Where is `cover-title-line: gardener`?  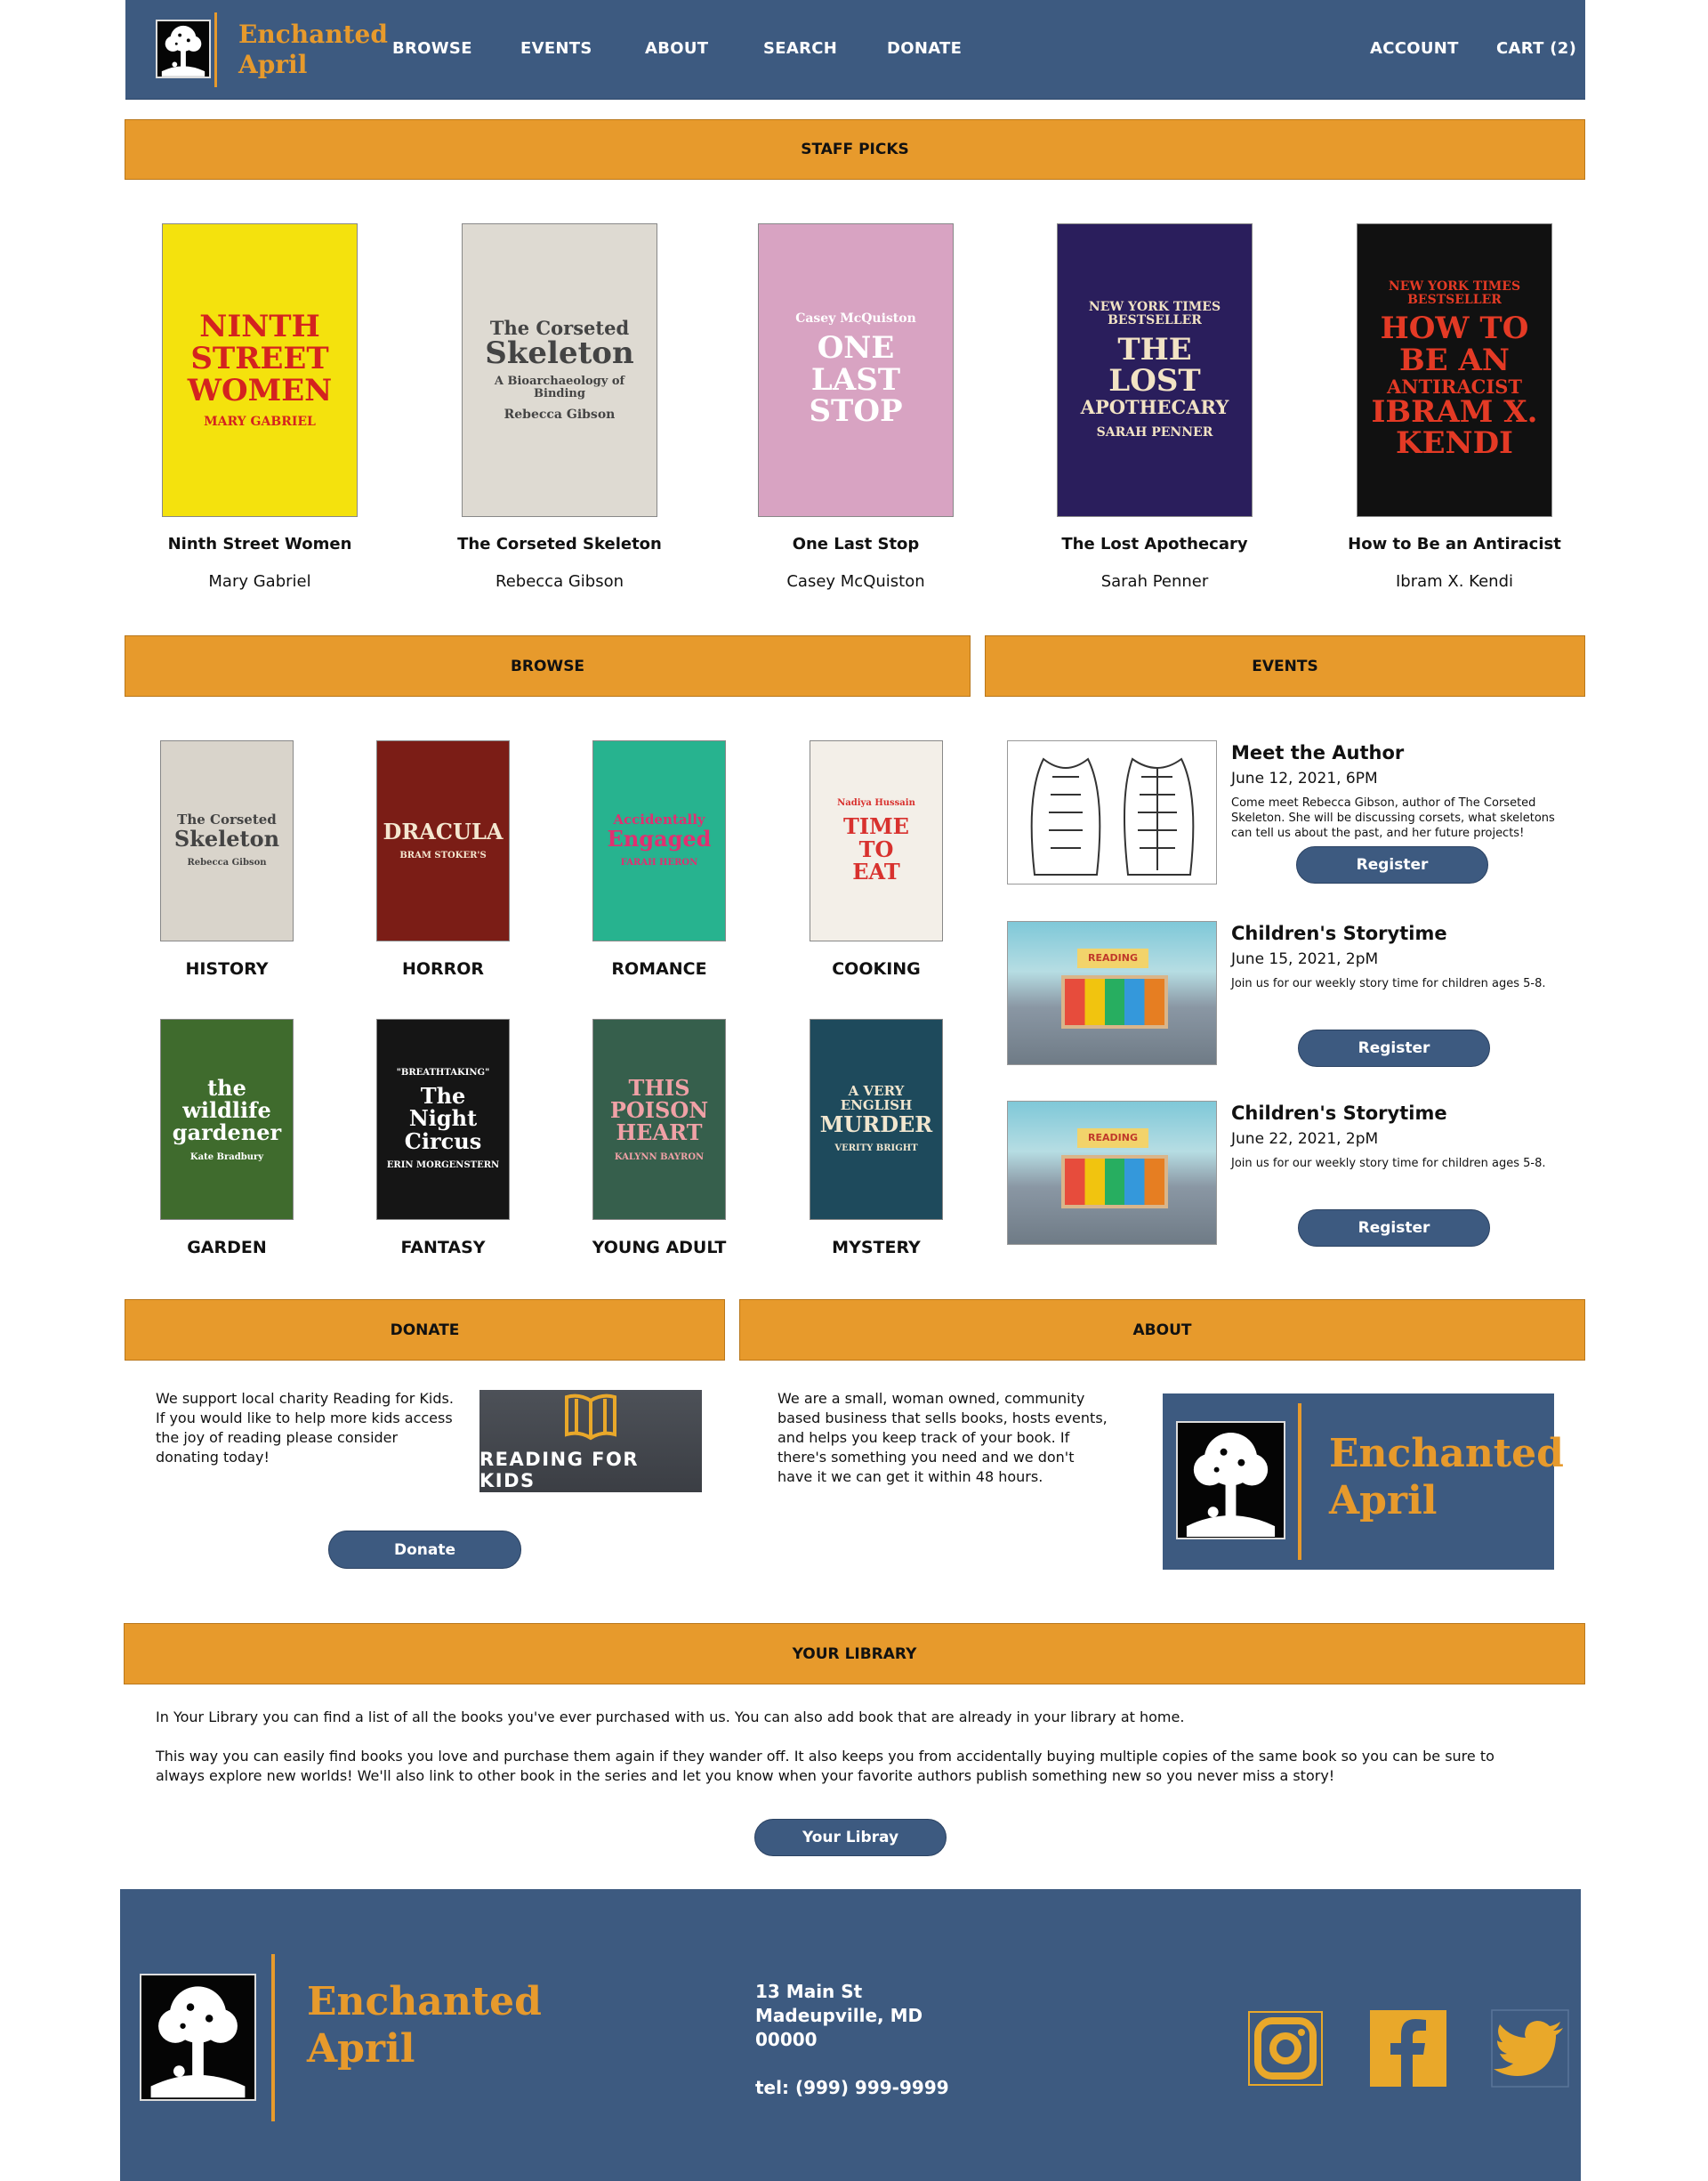
cover-title-line: gardener is located at coordinates (227, 1132).